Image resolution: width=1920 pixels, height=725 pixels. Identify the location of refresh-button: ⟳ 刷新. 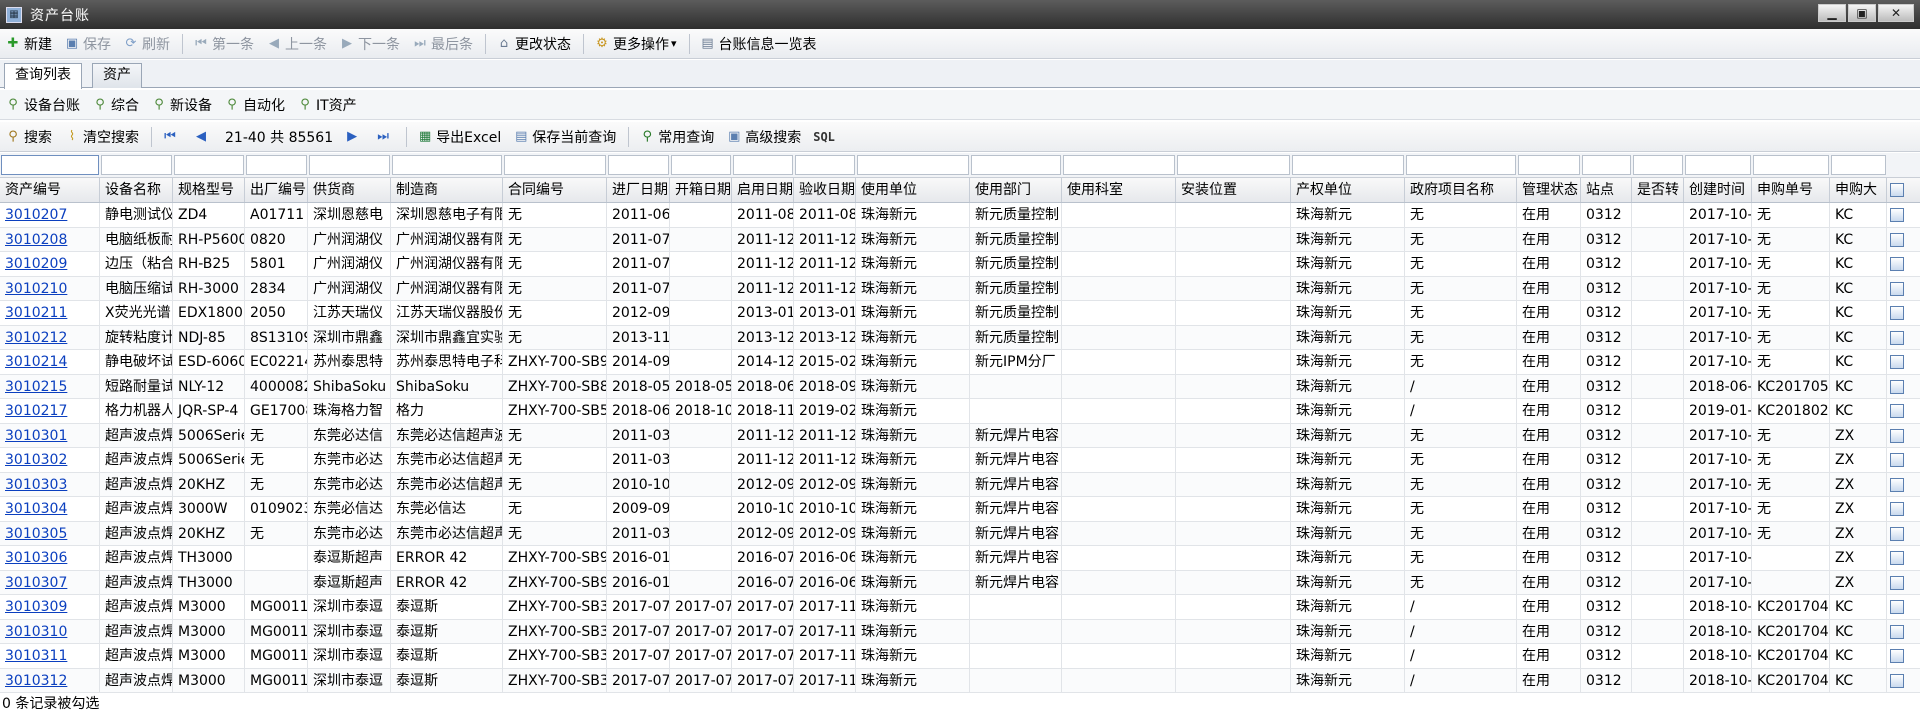
(146, 44).